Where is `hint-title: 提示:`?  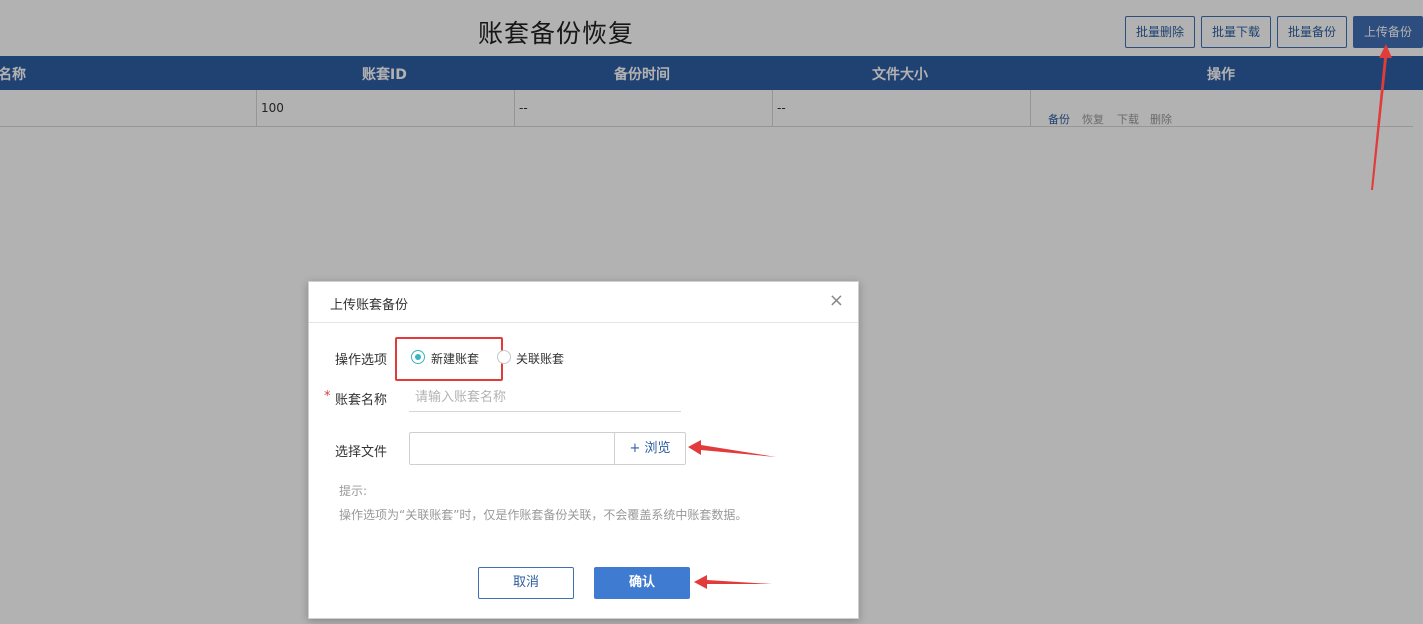
hint-title: 提示: is located at coordinates (353, 491).